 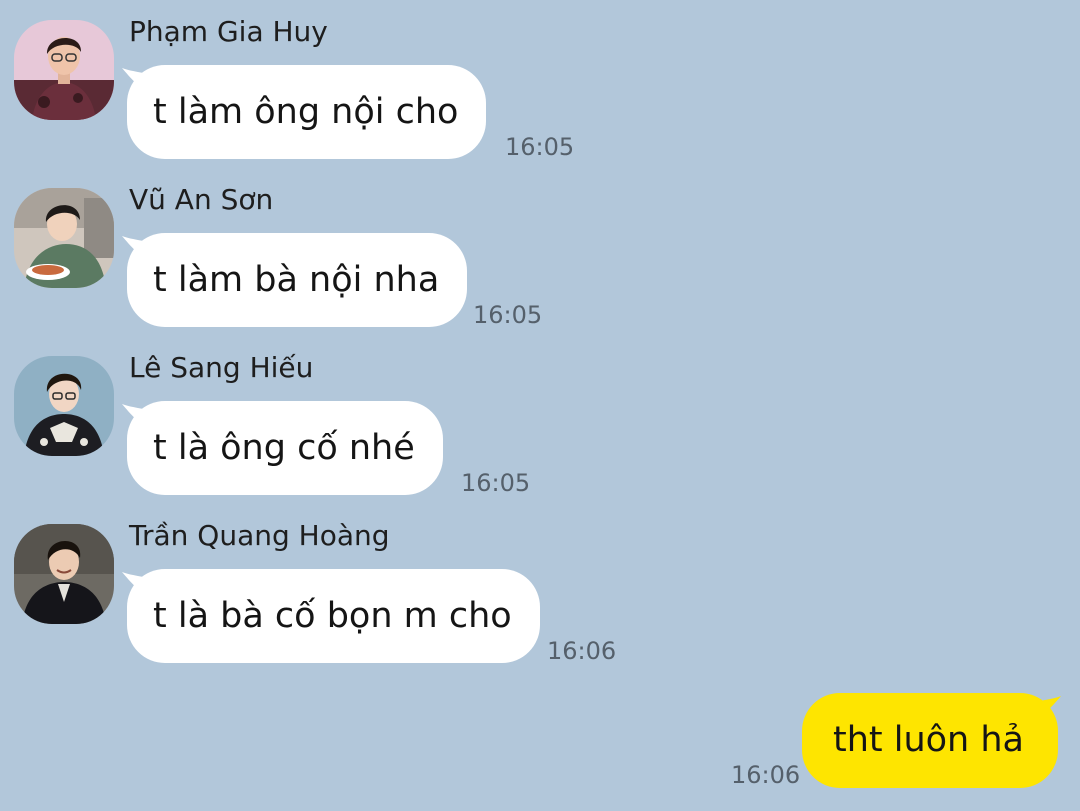 What do you see at coordinates (307, 112) in the screenshot?
I see `message-bubble: t làm ông nội cho` at bounding box center [307, 112].